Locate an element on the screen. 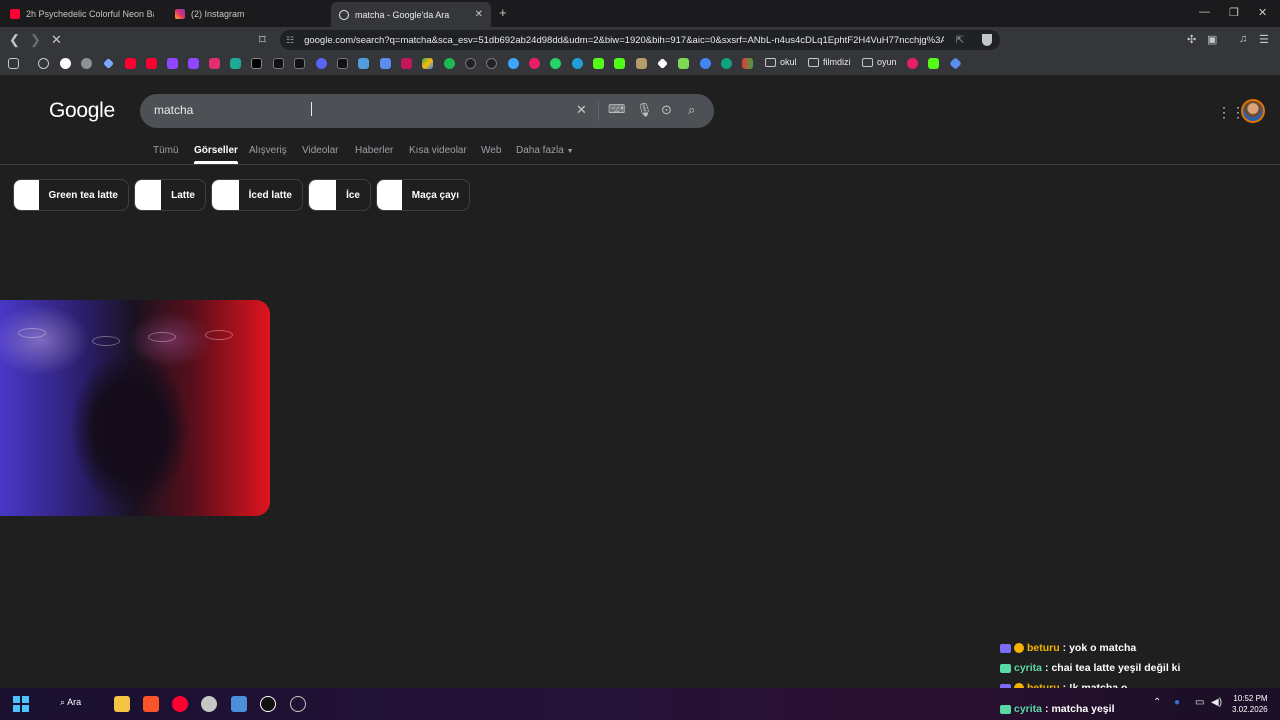 Image resolution: width=1280 pixels, height=720 pixels. tab-instagram: (2) Instagram is located at coordinates (247, 14).